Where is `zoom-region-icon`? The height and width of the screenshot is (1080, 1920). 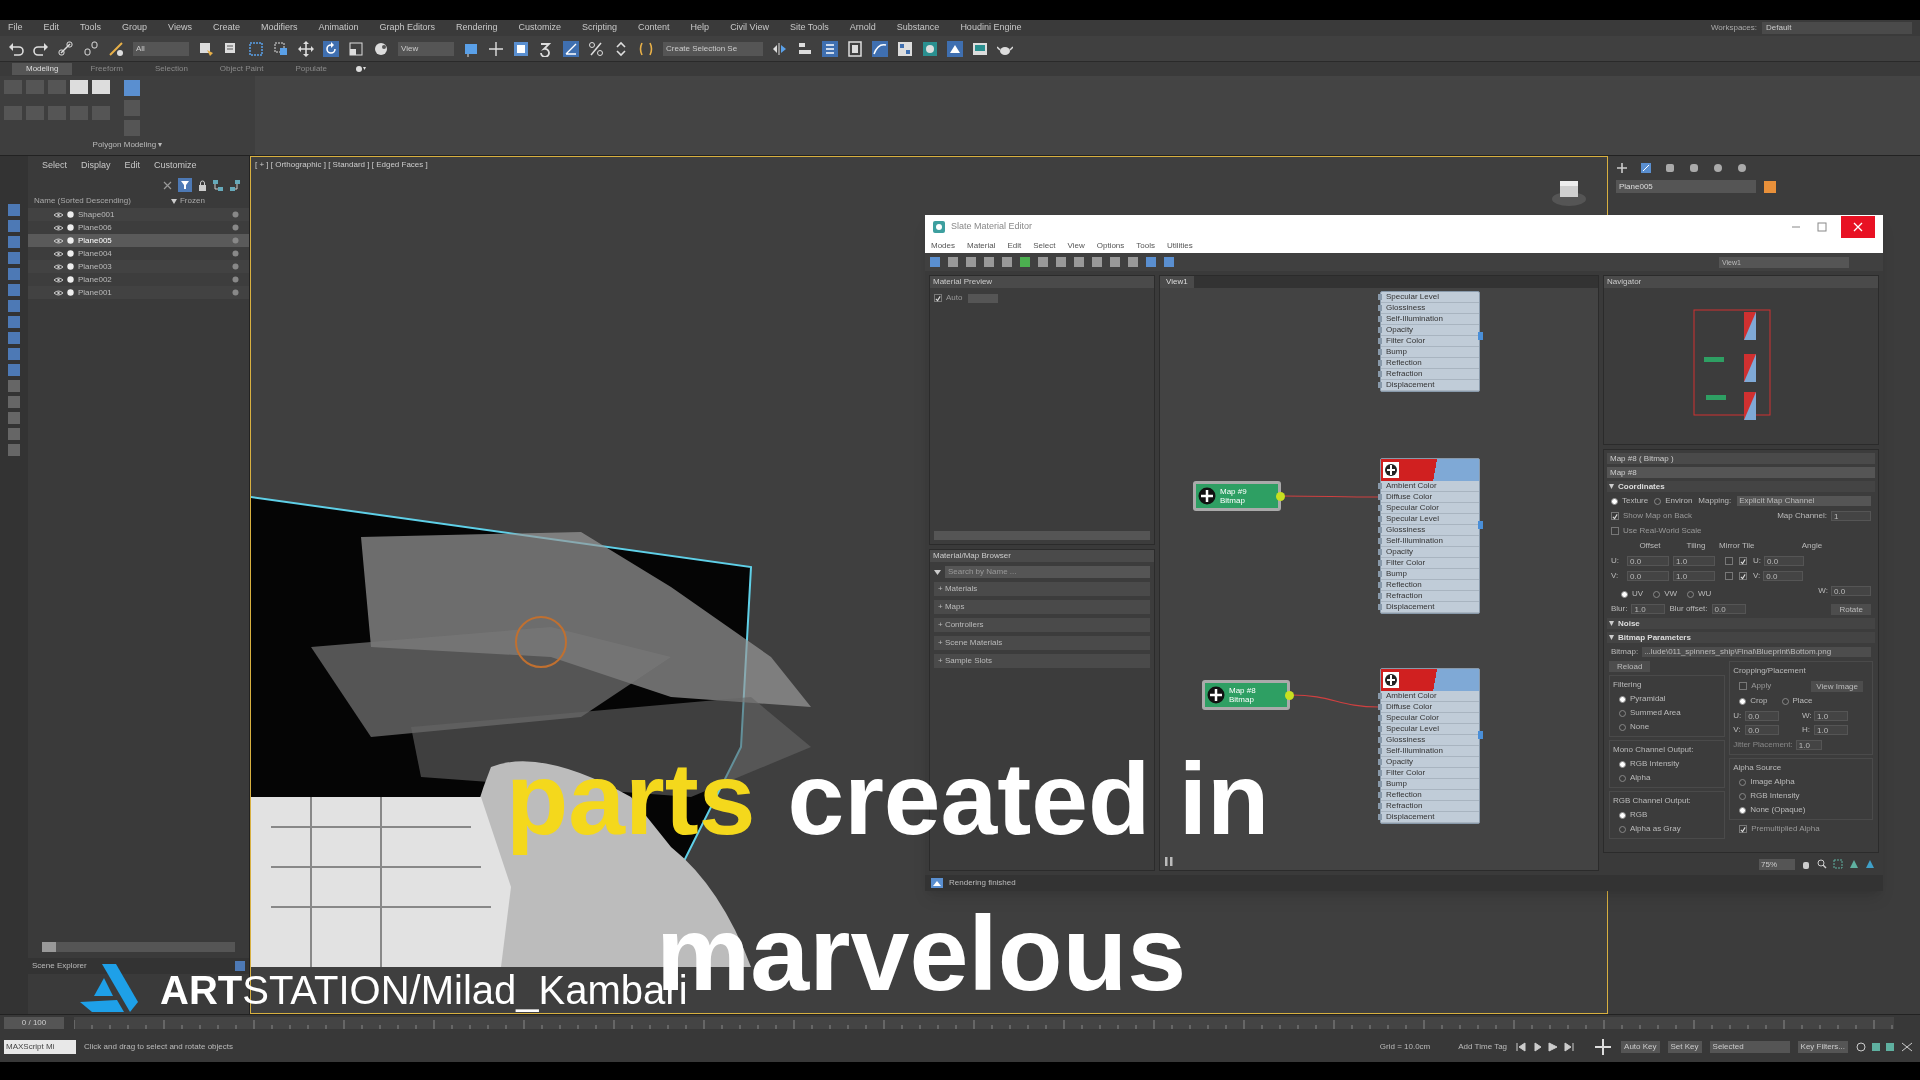 zoom-region-icon is located at coordinates (1838, 864).